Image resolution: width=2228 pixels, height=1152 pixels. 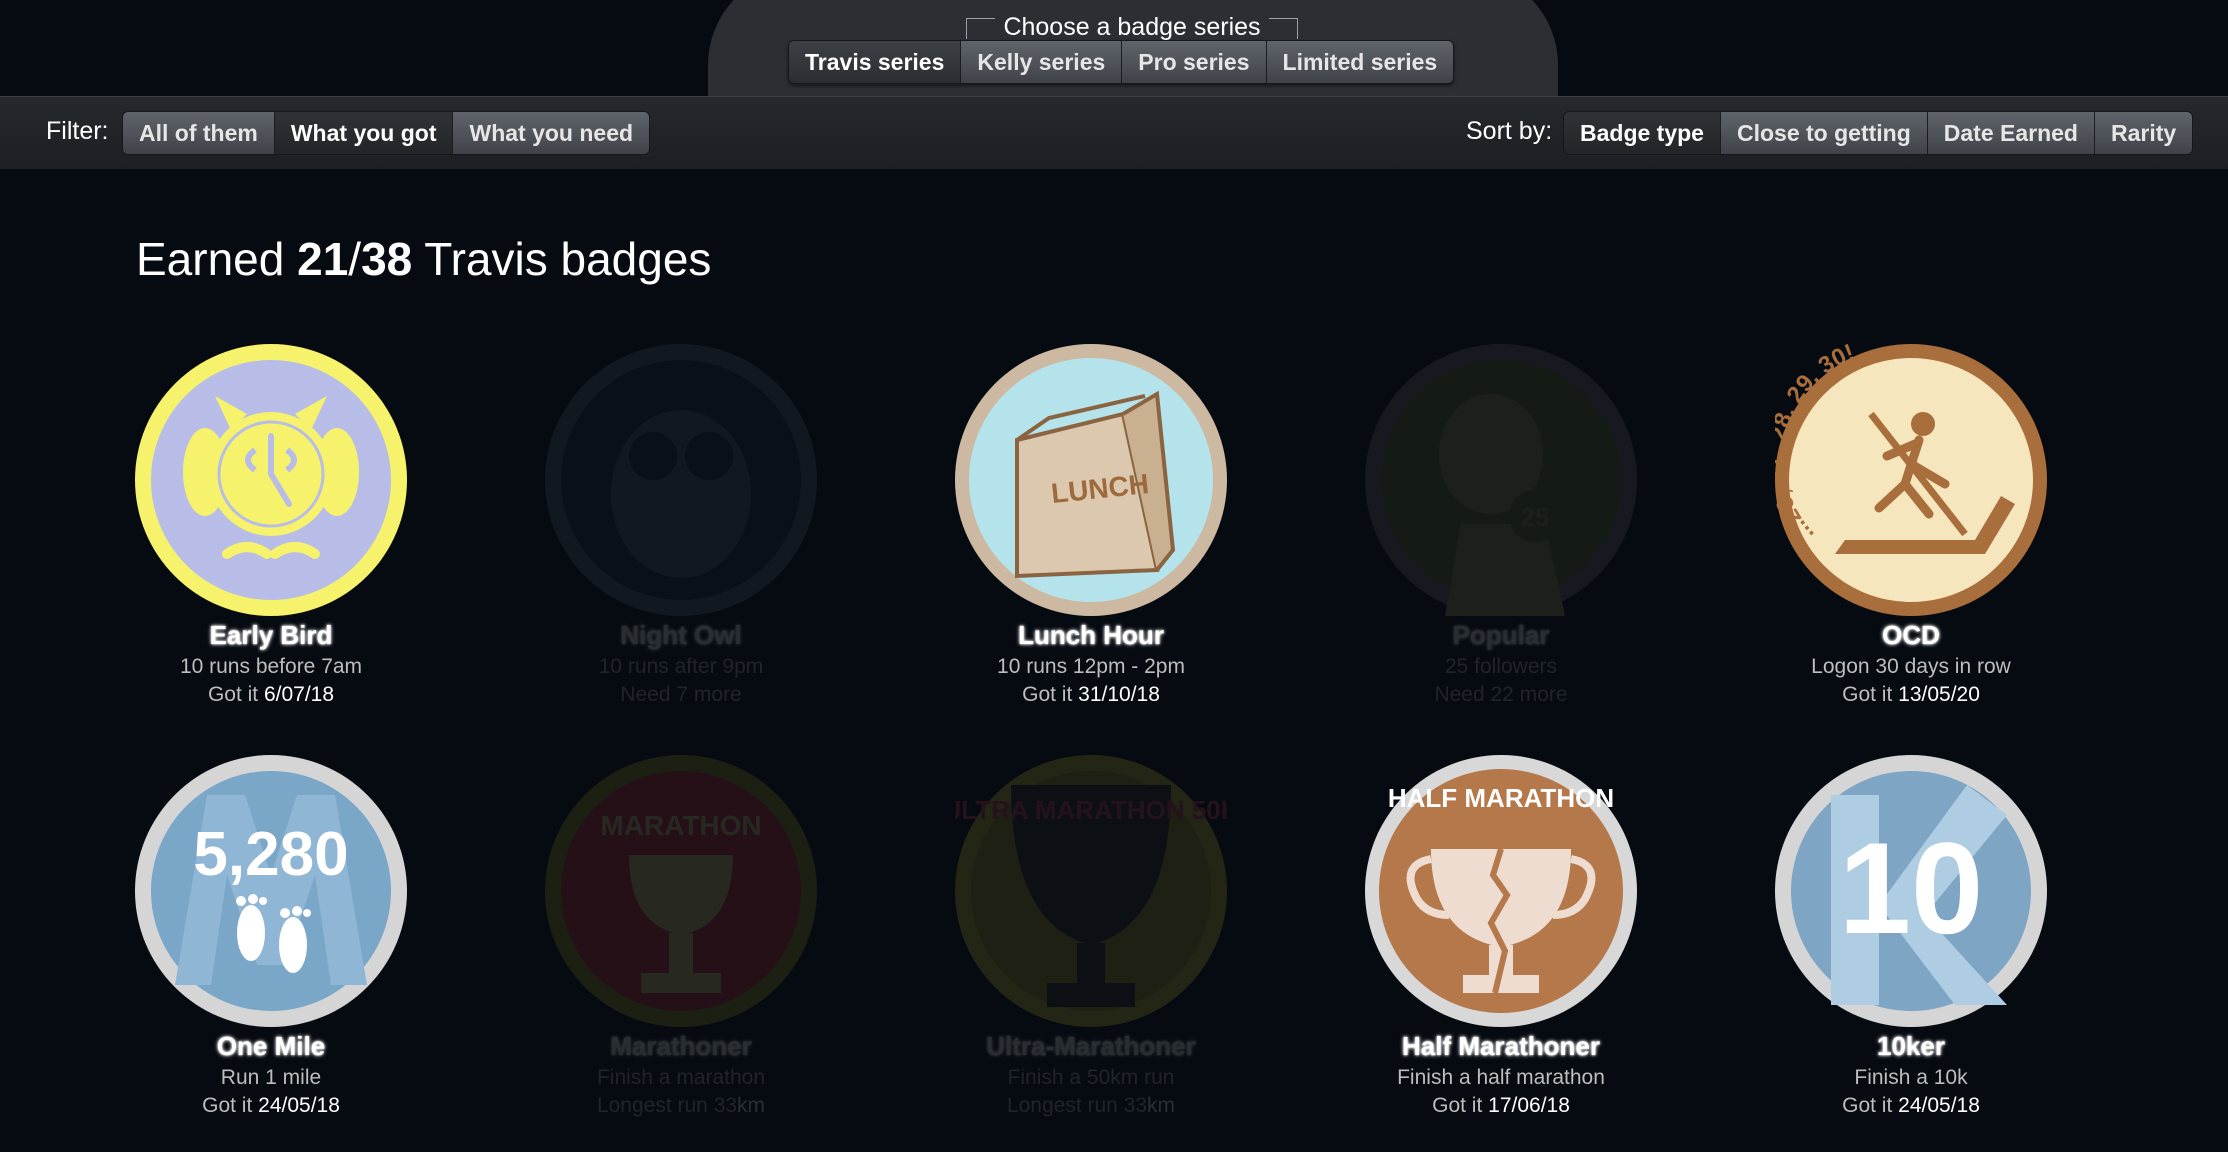 I want to click on sort-close-to-getting-button: Close to getting, so click(x=1824, y=133).